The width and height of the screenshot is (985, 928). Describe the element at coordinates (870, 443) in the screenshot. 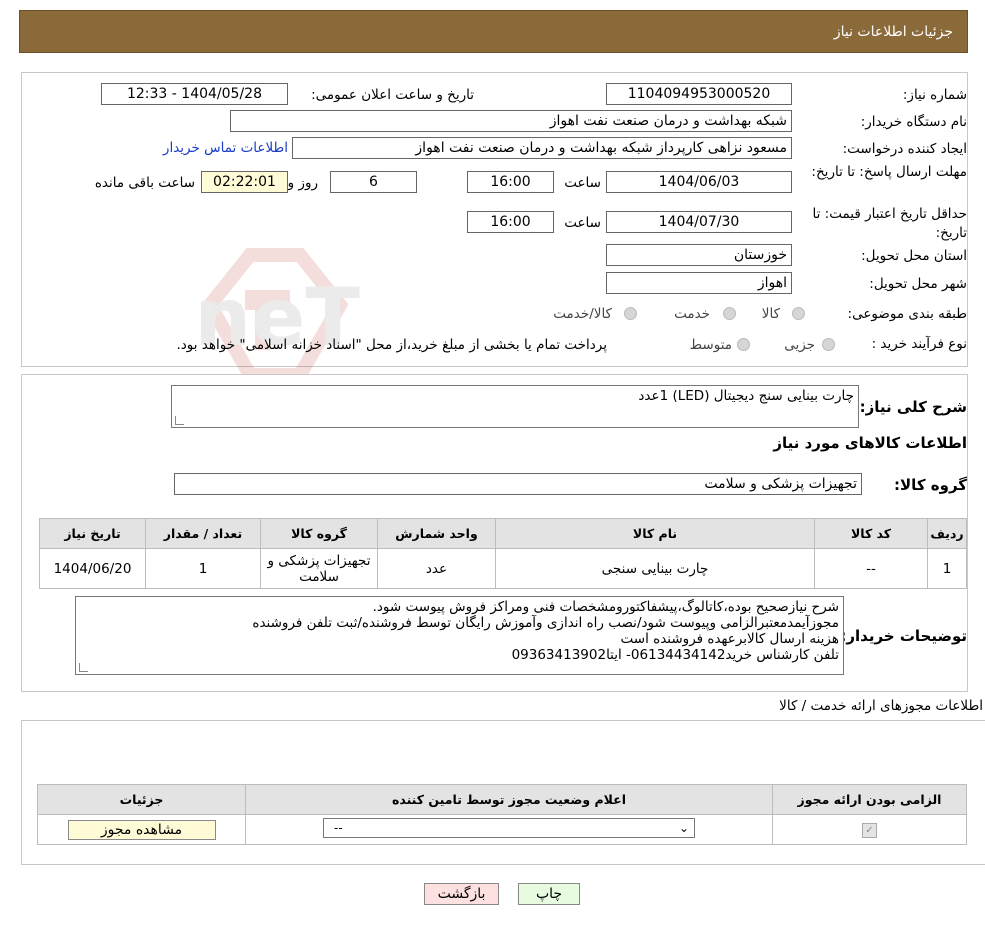

I see `goods-info-title: اطلاعات کالاهای مورد نیاز` at that location.